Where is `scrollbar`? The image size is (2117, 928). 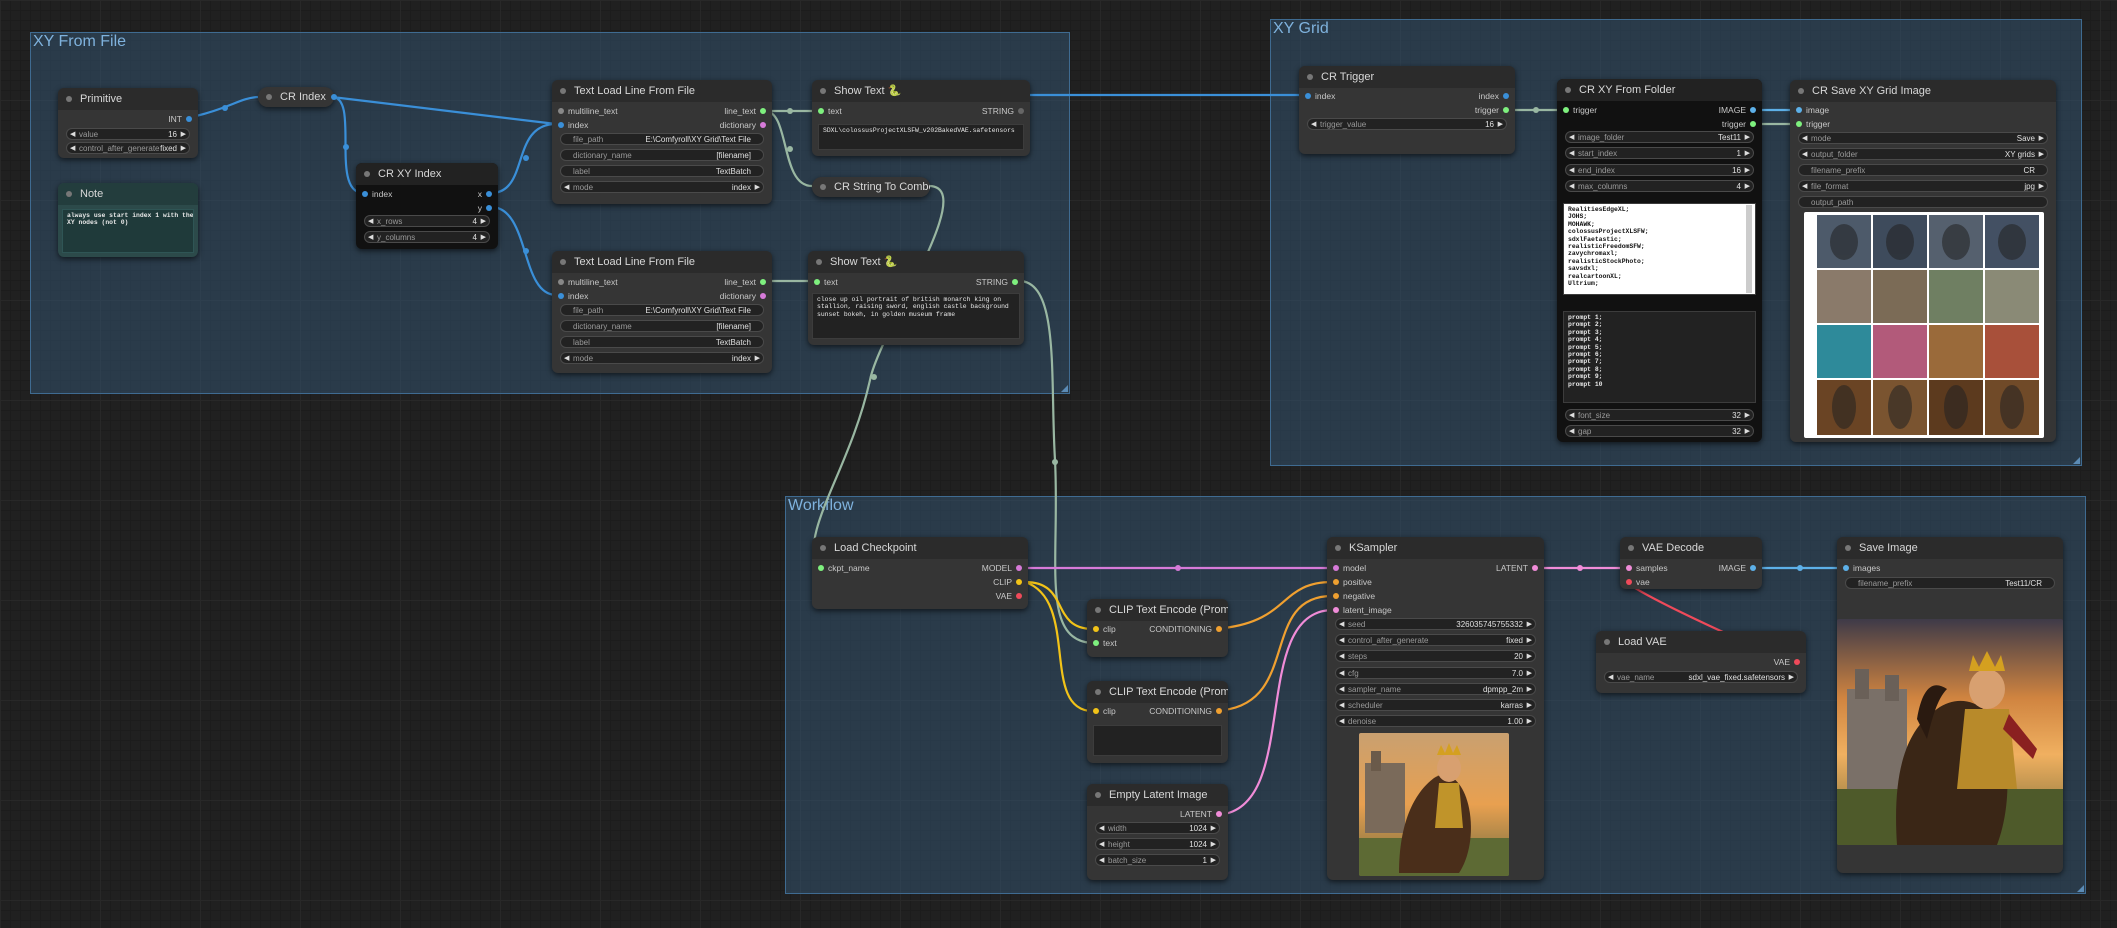 scrollbar is located at coordinates (1749, 249).